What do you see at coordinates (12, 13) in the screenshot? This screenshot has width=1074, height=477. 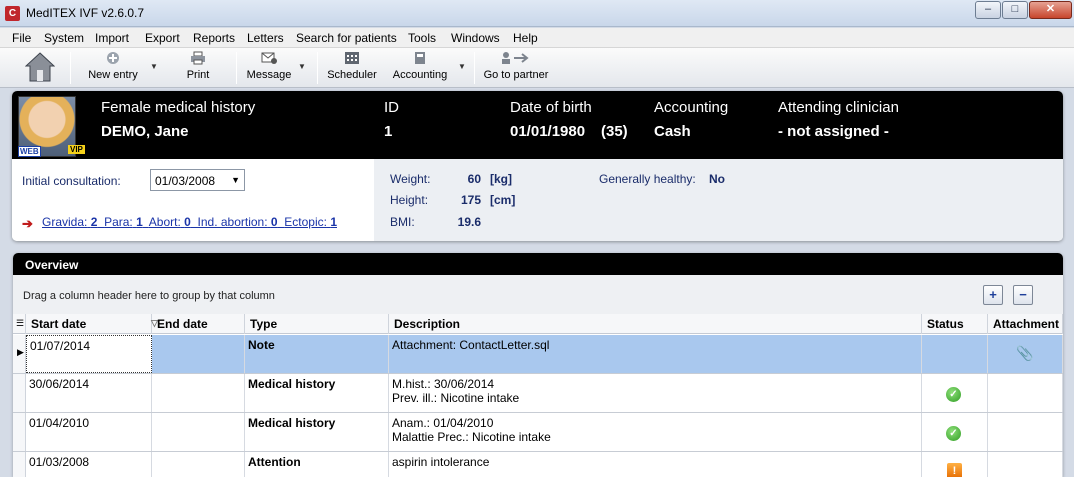 I see `app-logo-icon: C` at bounding box center [12, 13].